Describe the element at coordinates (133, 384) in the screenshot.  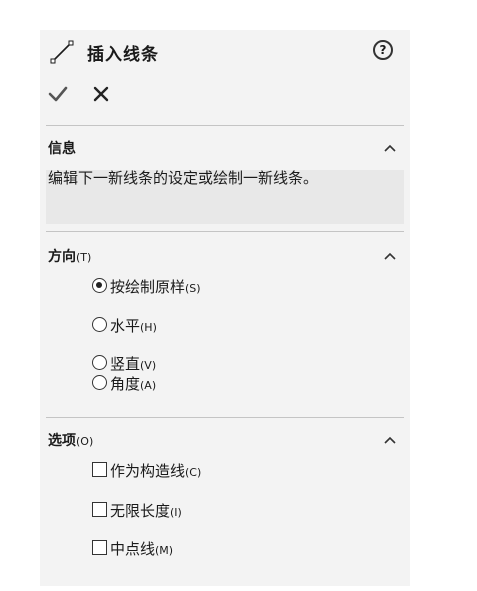
I see `option-label: 角度(A)` at that location.